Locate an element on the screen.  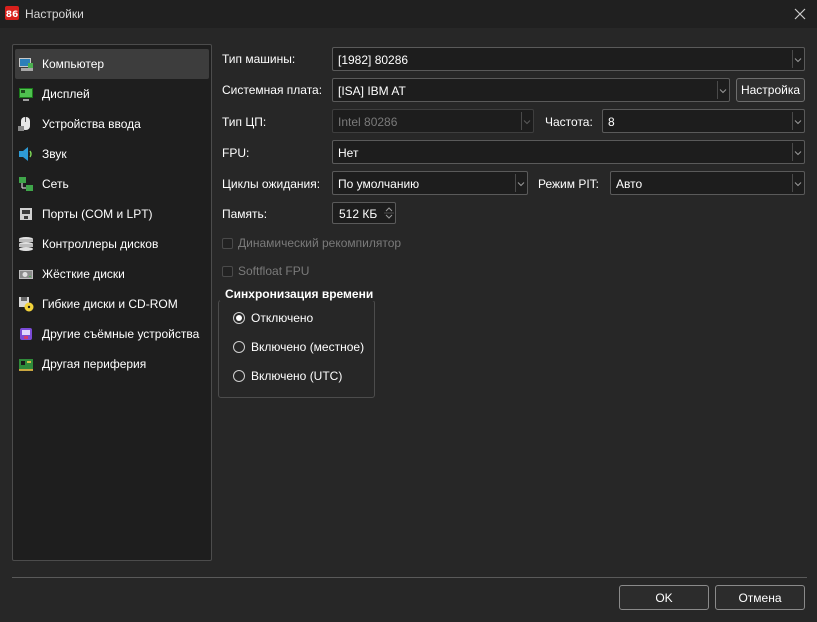
machine-type-label: Тип машины: is located at coordinates (259, 59).